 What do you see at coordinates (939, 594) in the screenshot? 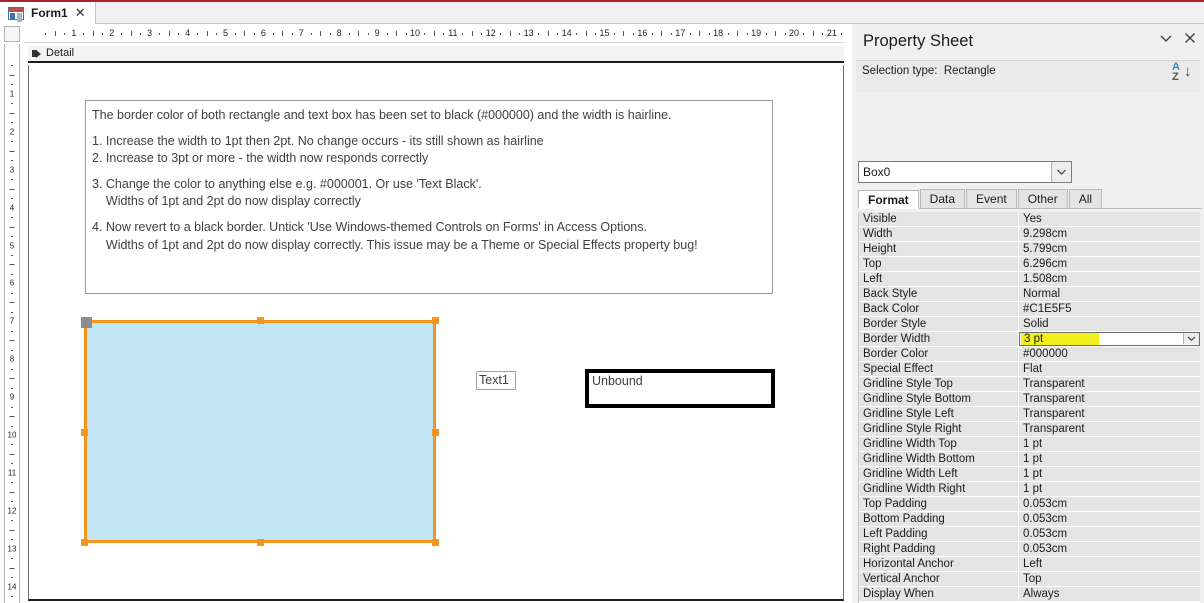
I see `property-name: Display When` at bounding box center [939, 594].